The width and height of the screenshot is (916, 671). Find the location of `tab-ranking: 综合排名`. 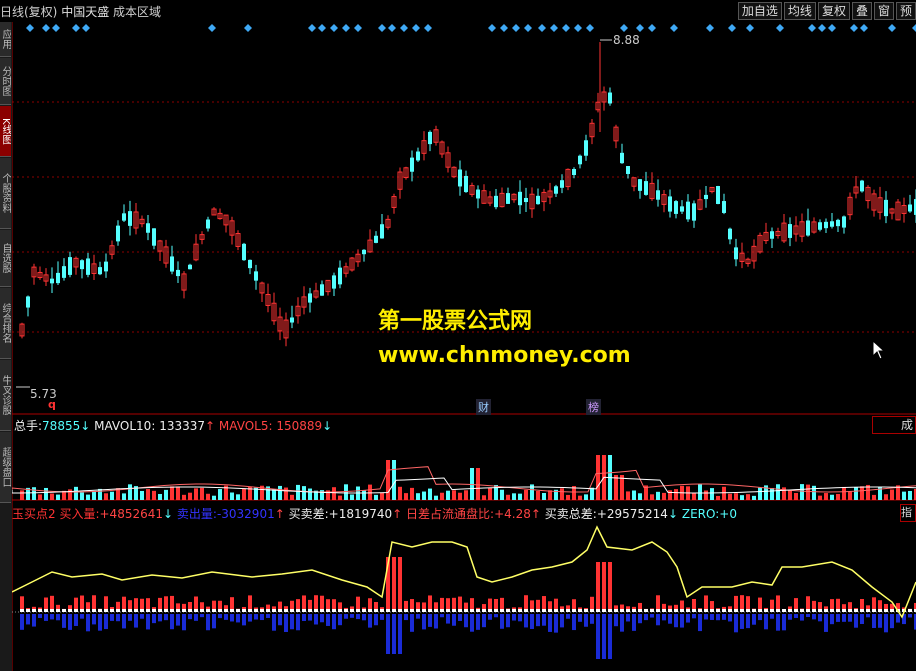

tab-ranking: 综合排名 is located at coordinates (5, 323).